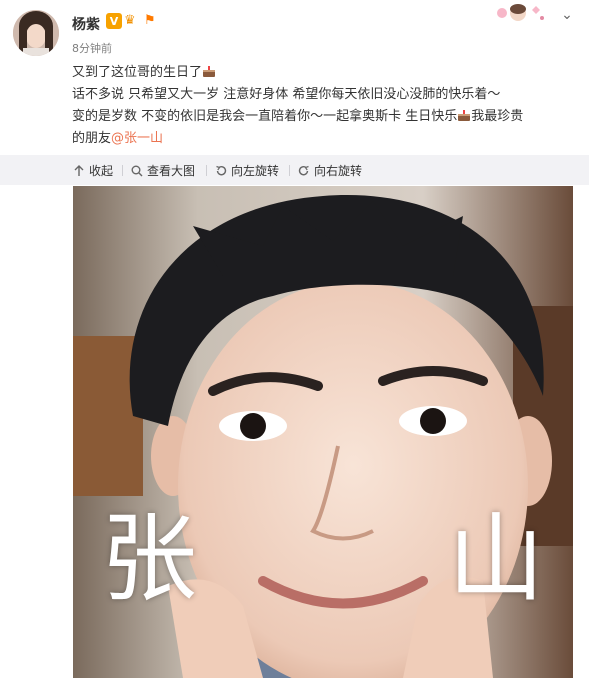 The width and height of the screenshot is (589, 678). I want to click on post-timestamp: 8分钟前, so click(92, 48).